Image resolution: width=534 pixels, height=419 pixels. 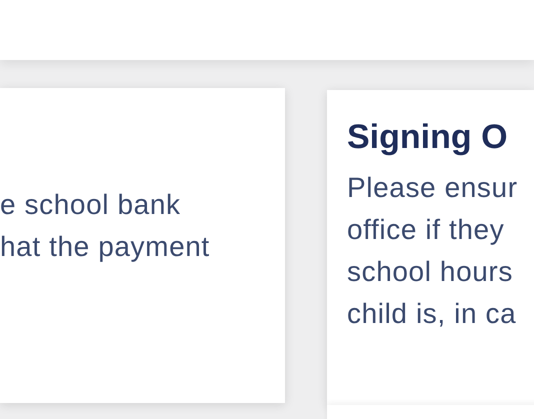 I want to click on card-text: e school bank, so click(x=91, y=205).